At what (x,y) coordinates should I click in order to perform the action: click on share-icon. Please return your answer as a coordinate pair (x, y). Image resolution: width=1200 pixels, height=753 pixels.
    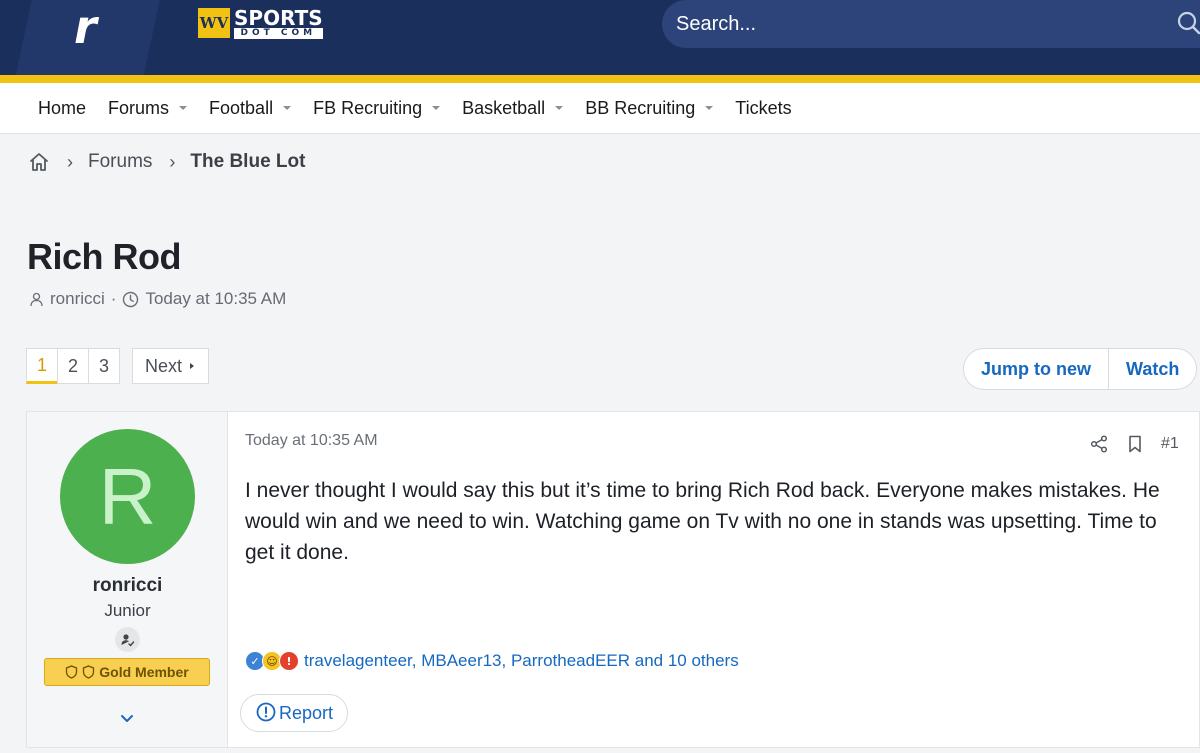
    Looking at the image, I should click on (1099, 444).